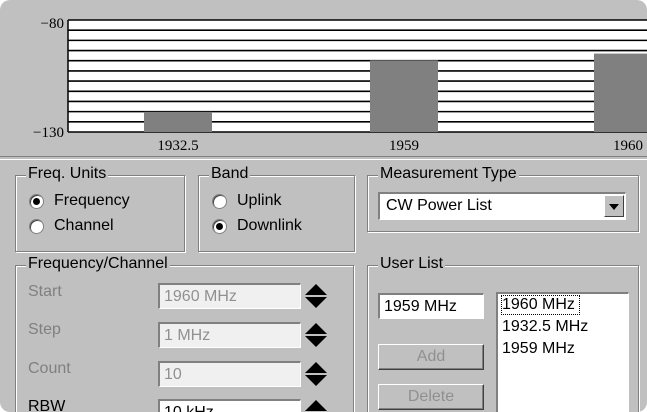  I want to click on x-tick-label: 1960, so click(628, 146).